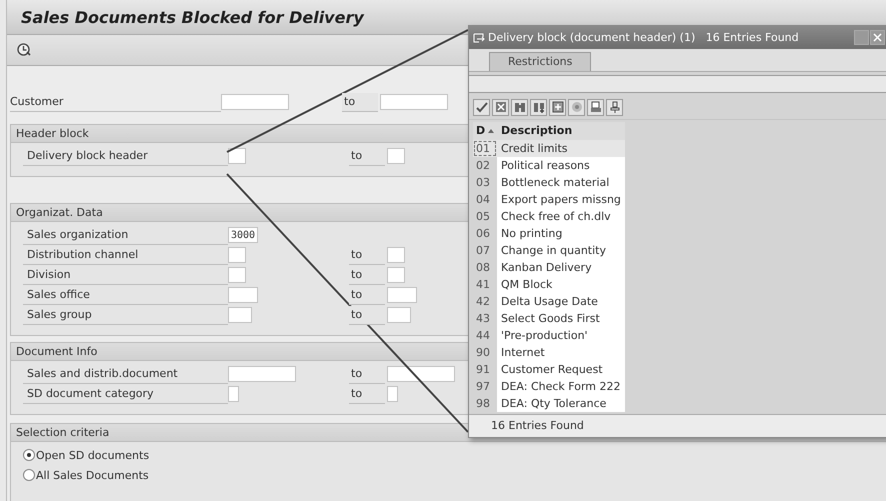 The height and width of the screenshot is (501, 886). Describe the element at coordinates (485, 250) in the screenshot. I see `code-cell: 07` at that location.